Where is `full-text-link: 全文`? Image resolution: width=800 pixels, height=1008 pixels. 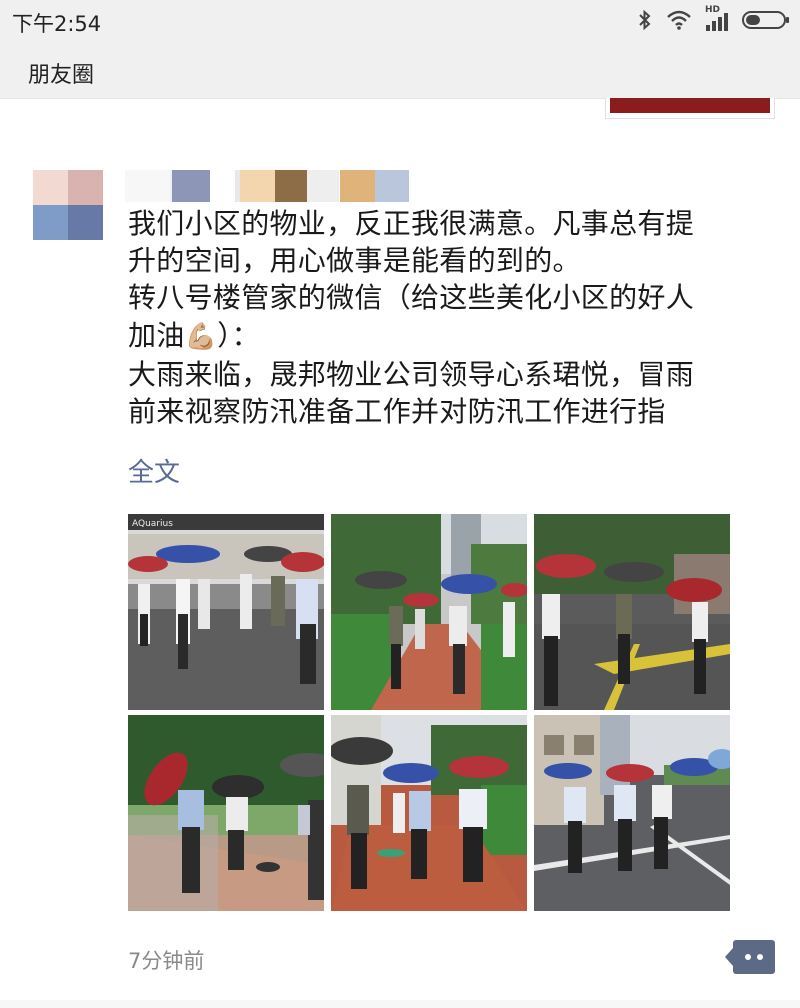
full-text-link: 全文 is located at coordinates (154, 470).